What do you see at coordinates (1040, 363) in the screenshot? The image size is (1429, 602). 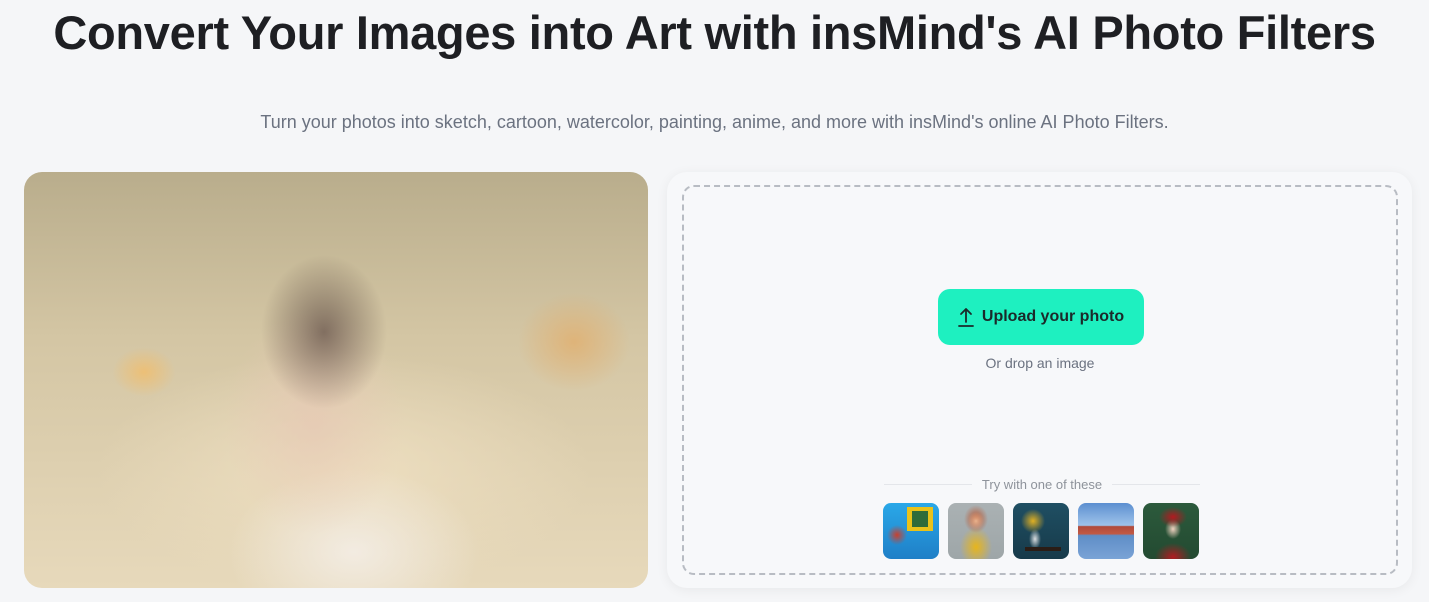 I see `drop-hint: Or drop an image` at bounding box center [1040, 363].